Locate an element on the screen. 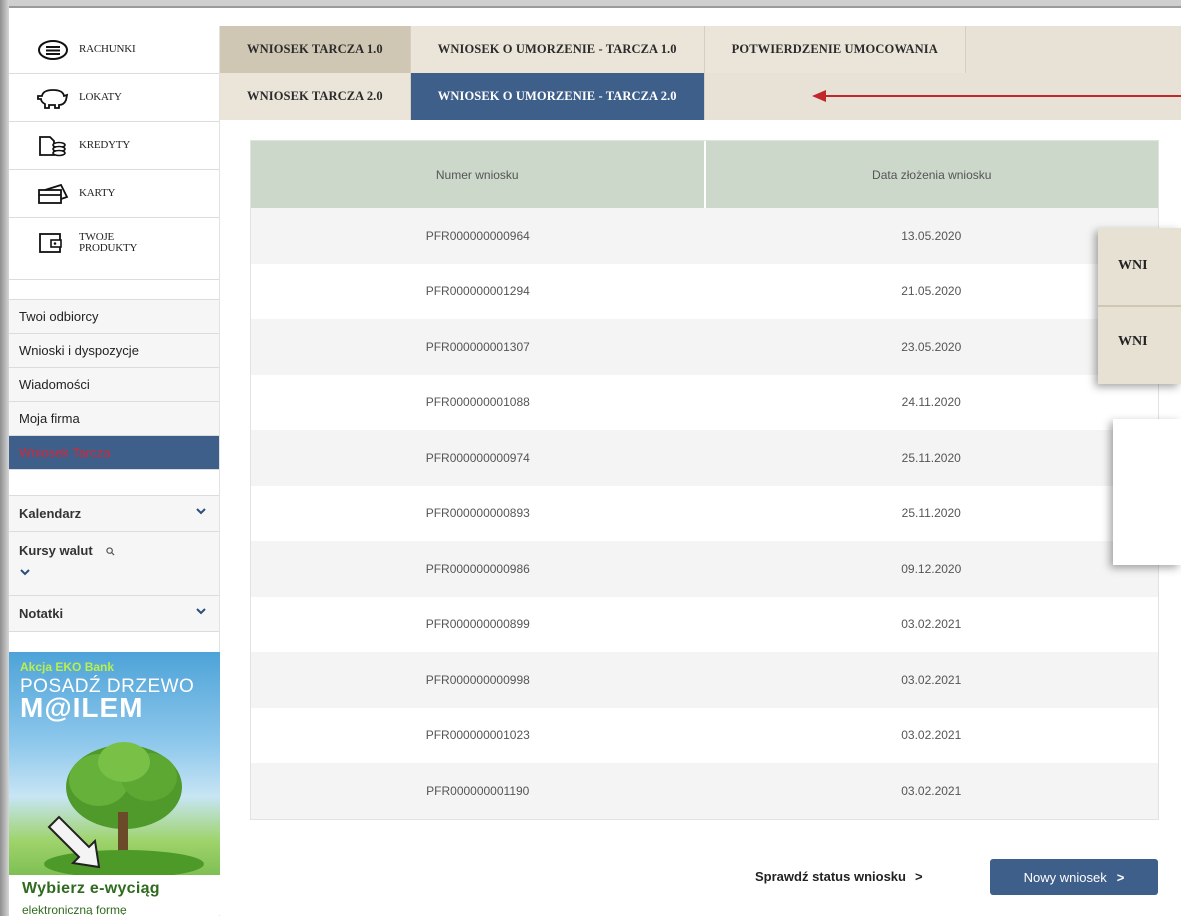 Image resolution: width=1181 pixels, height=916 pixels. cell-number: PFR000000000899 is located at coordinates (477, 624).